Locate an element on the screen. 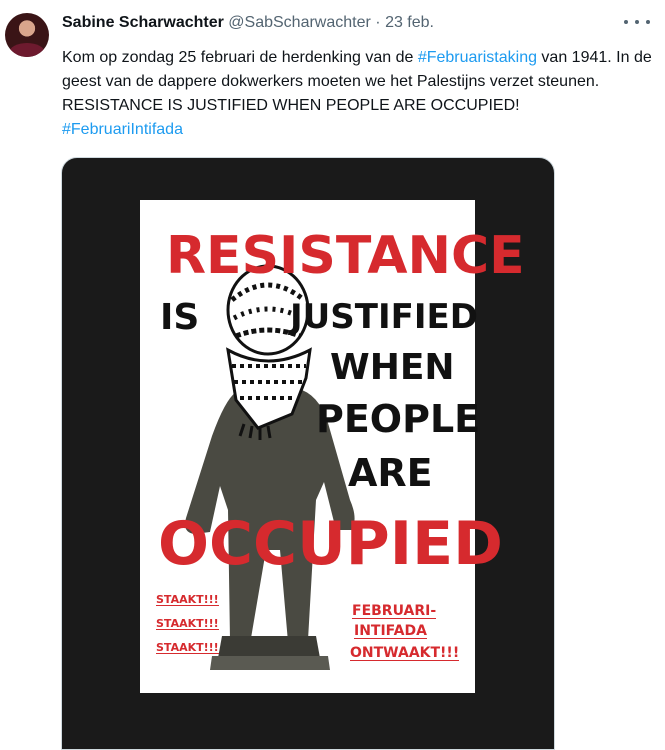 Image resolution: width=665 pixels, height=750 pixels. avatar-figure is located at coordinates (27, 50).